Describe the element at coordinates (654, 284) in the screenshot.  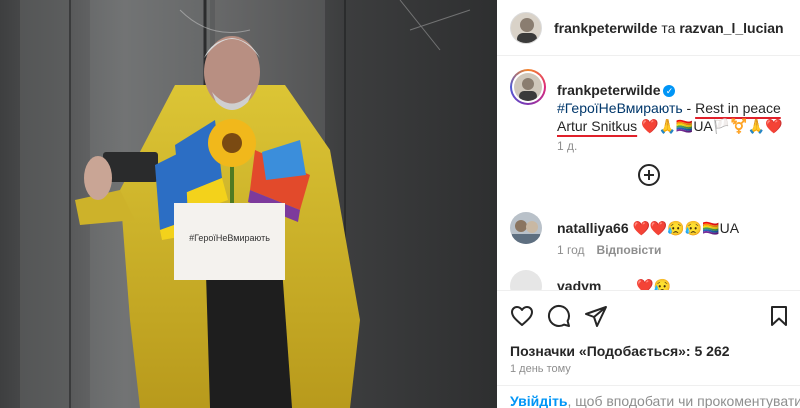
I see `comment-body: ❤️😥` at that location.